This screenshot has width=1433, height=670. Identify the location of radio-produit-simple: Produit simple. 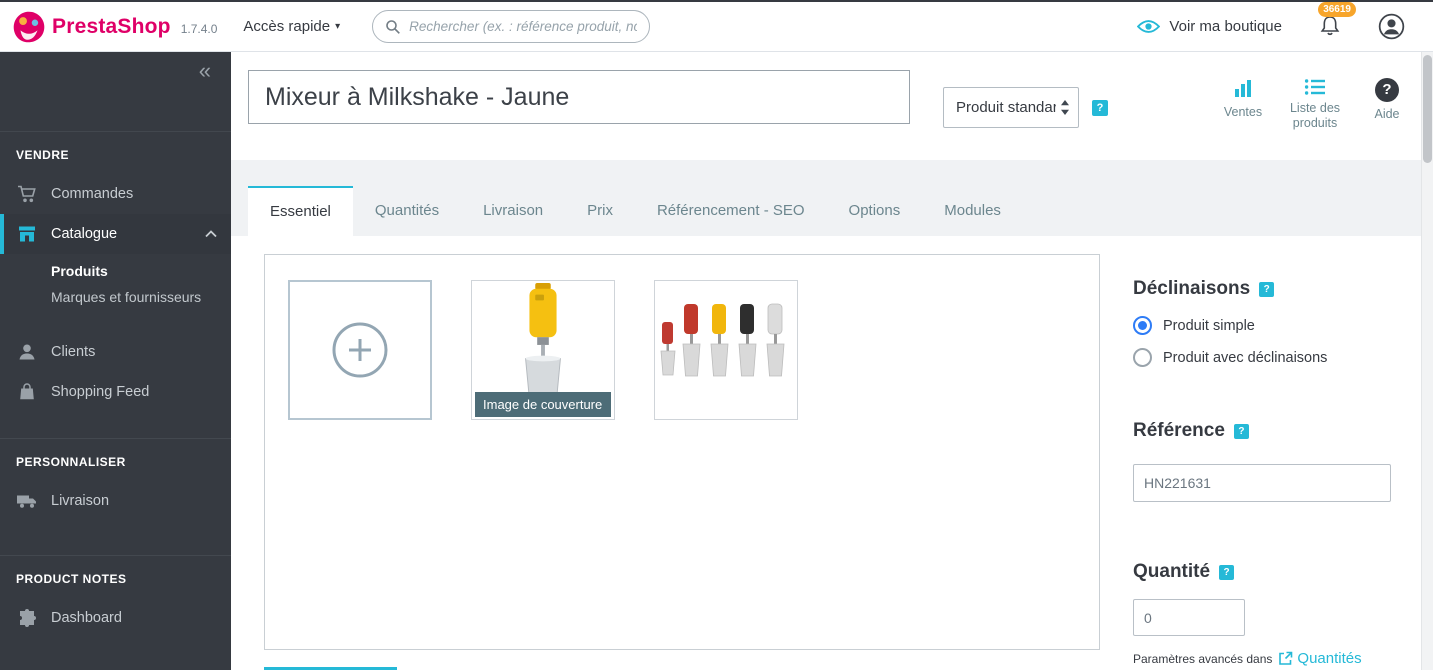
(1194, 325).